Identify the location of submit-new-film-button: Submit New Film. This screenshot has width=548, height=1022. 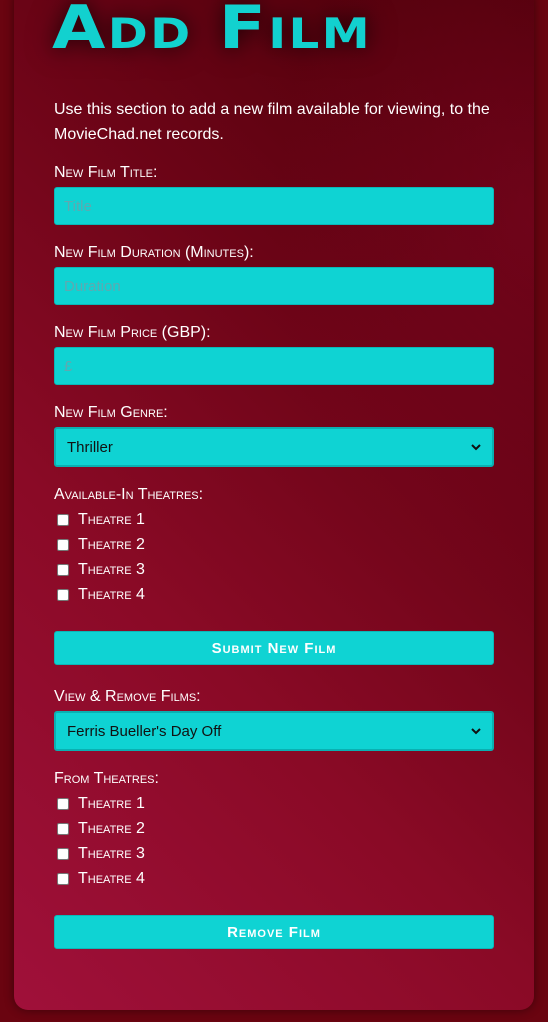
(274, 648).